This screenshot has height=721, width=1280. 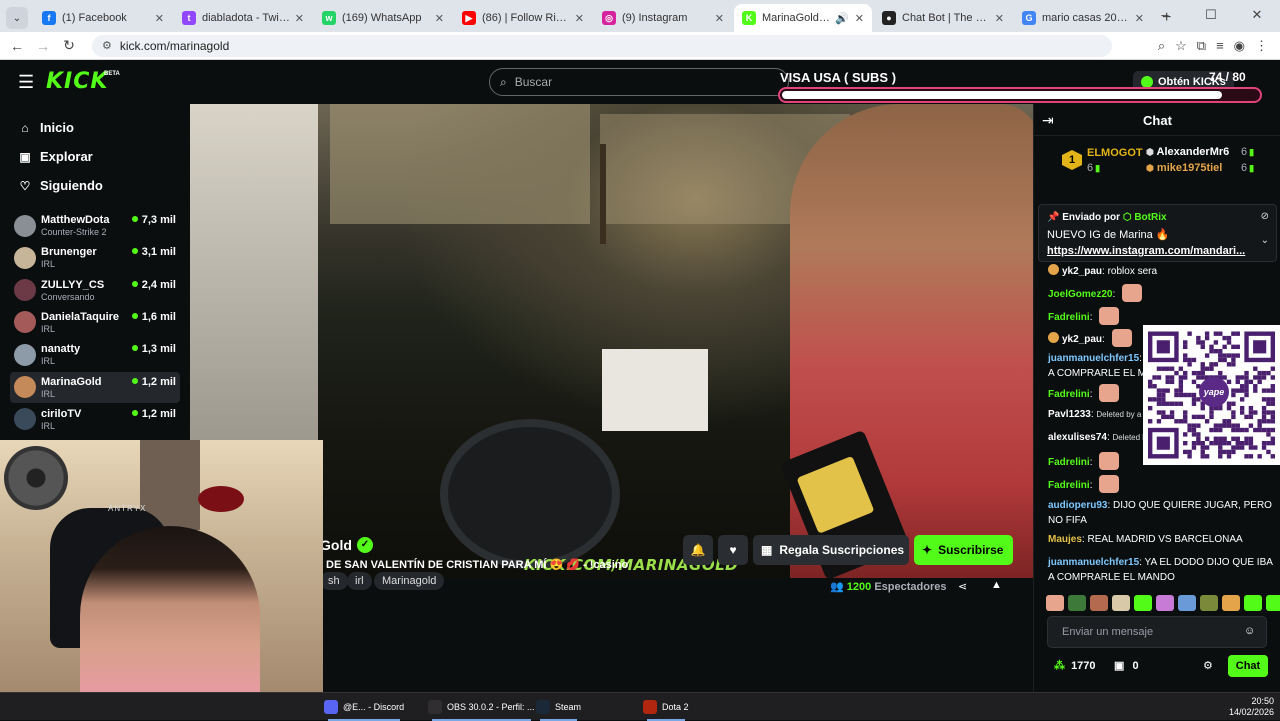 I want to click on taskbar-app: @E... - Discord, so click(x=364, y=709).